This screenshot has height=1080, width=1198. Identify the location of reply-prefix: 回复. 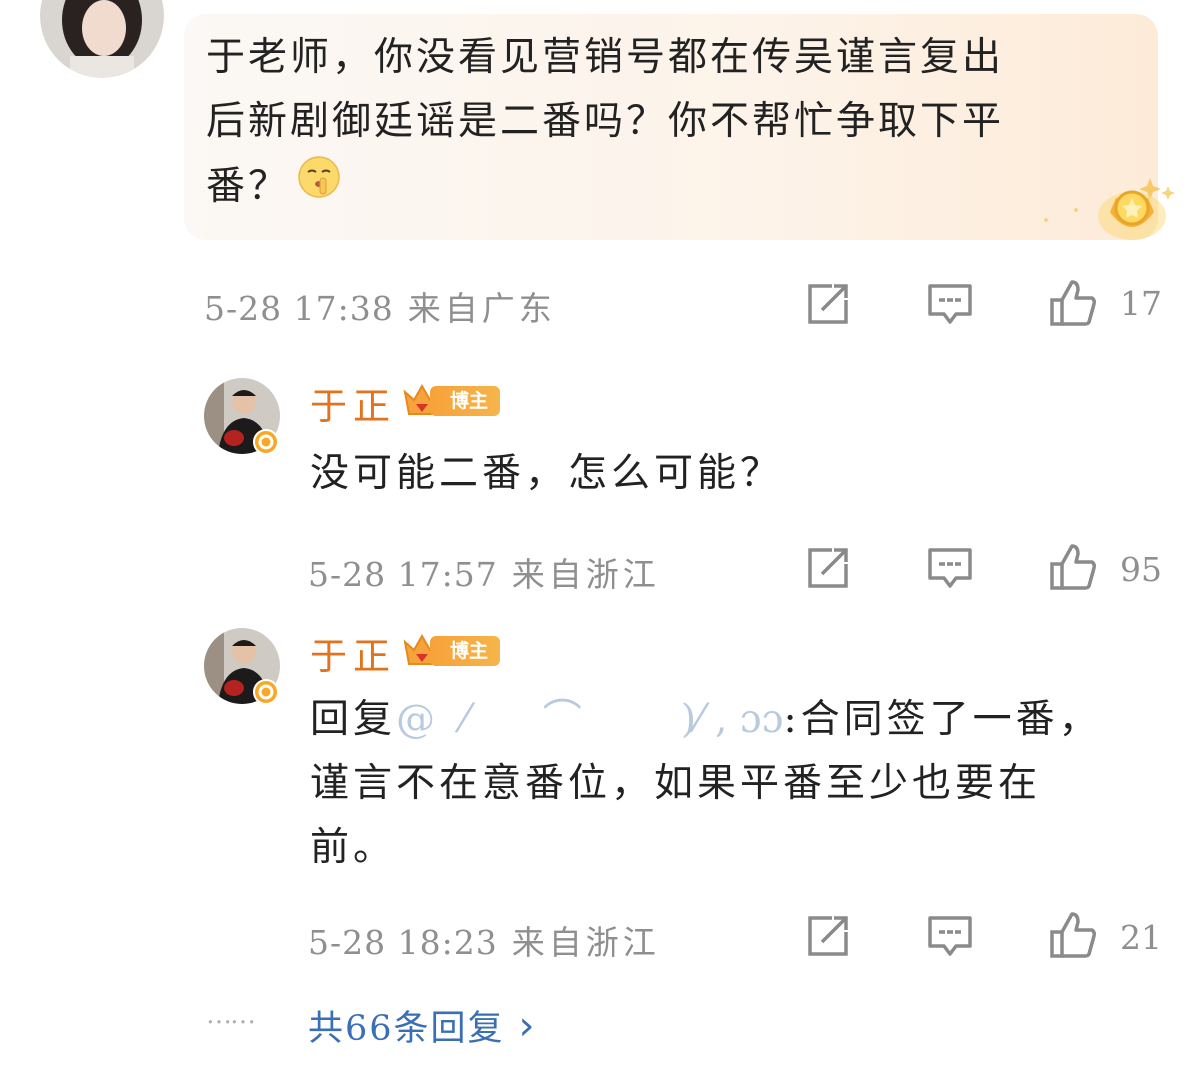
(353, 719).